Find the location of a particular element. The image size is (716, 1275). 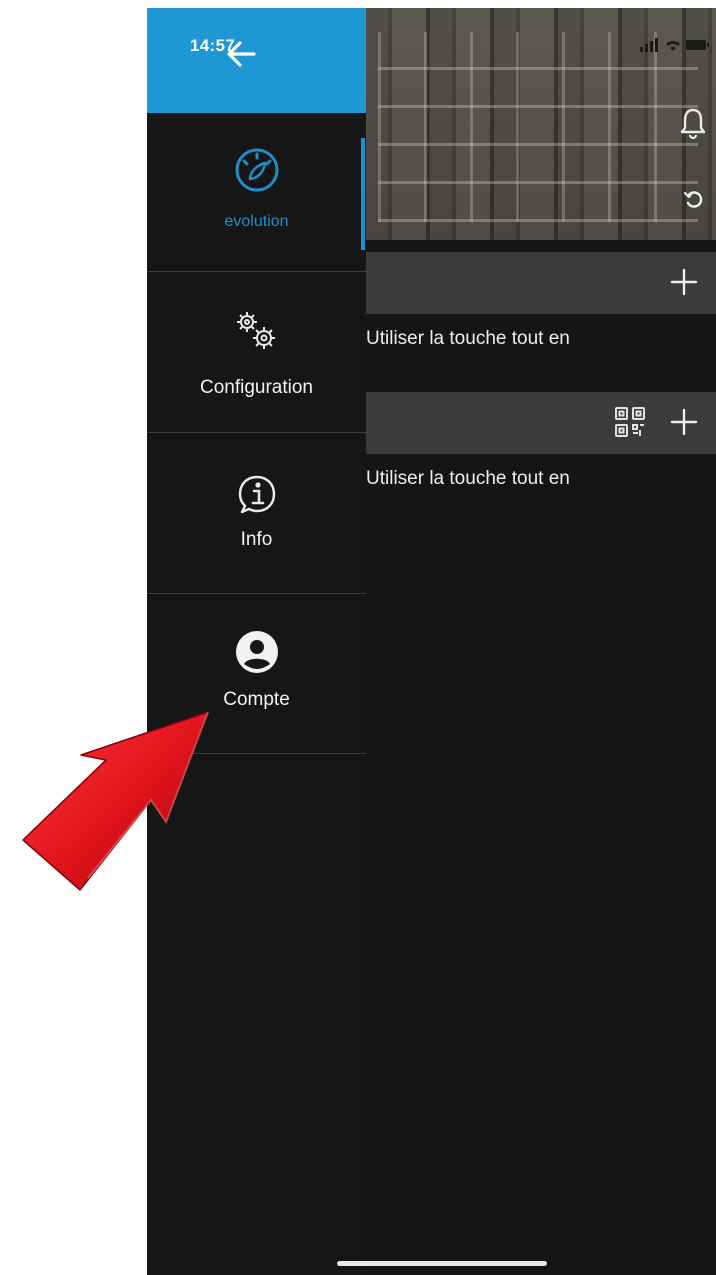

add-scenario-bar is located at coordinates (541, 423).